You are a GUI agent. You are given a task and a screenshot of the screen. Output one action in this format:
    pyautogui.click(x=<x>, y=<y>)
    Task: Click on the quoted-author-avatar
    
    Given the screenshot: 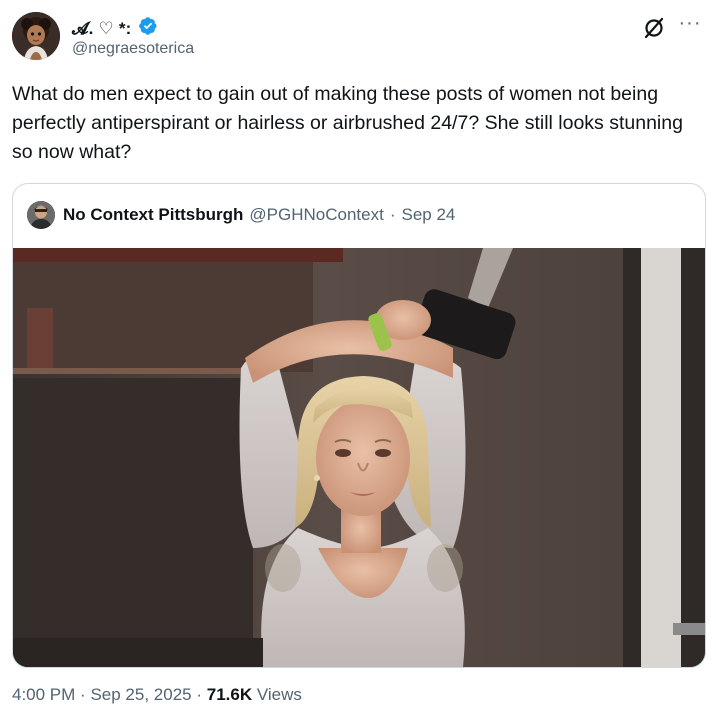 What is the action you would take?
    pyautogui.click(x=41, y=215)
    